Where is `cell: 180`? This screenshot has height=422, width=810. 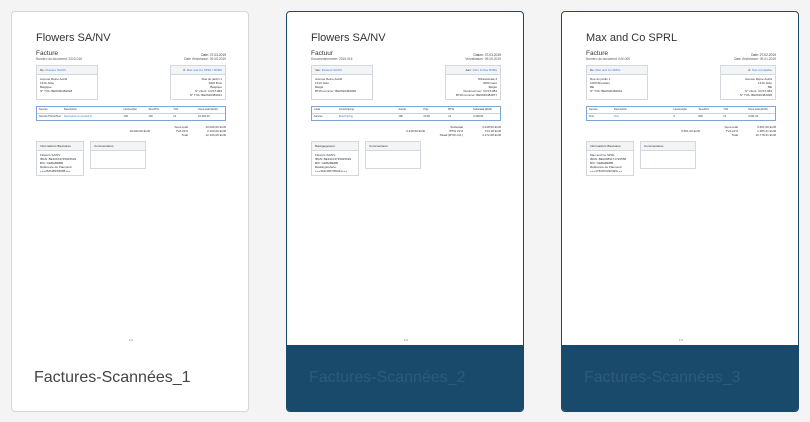 cell: 180 is located at coordinates (400, 117).